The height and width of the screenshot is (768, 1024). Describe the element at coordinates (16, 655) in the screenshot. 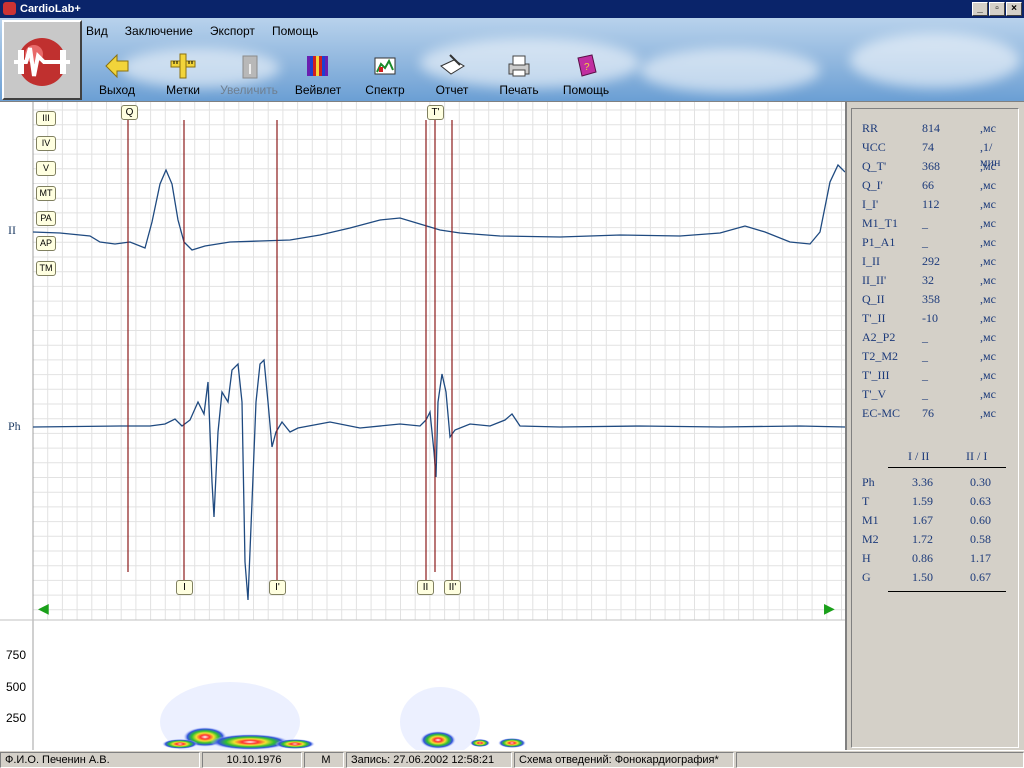

I see `spectrum-tick-750: 750` at that location.